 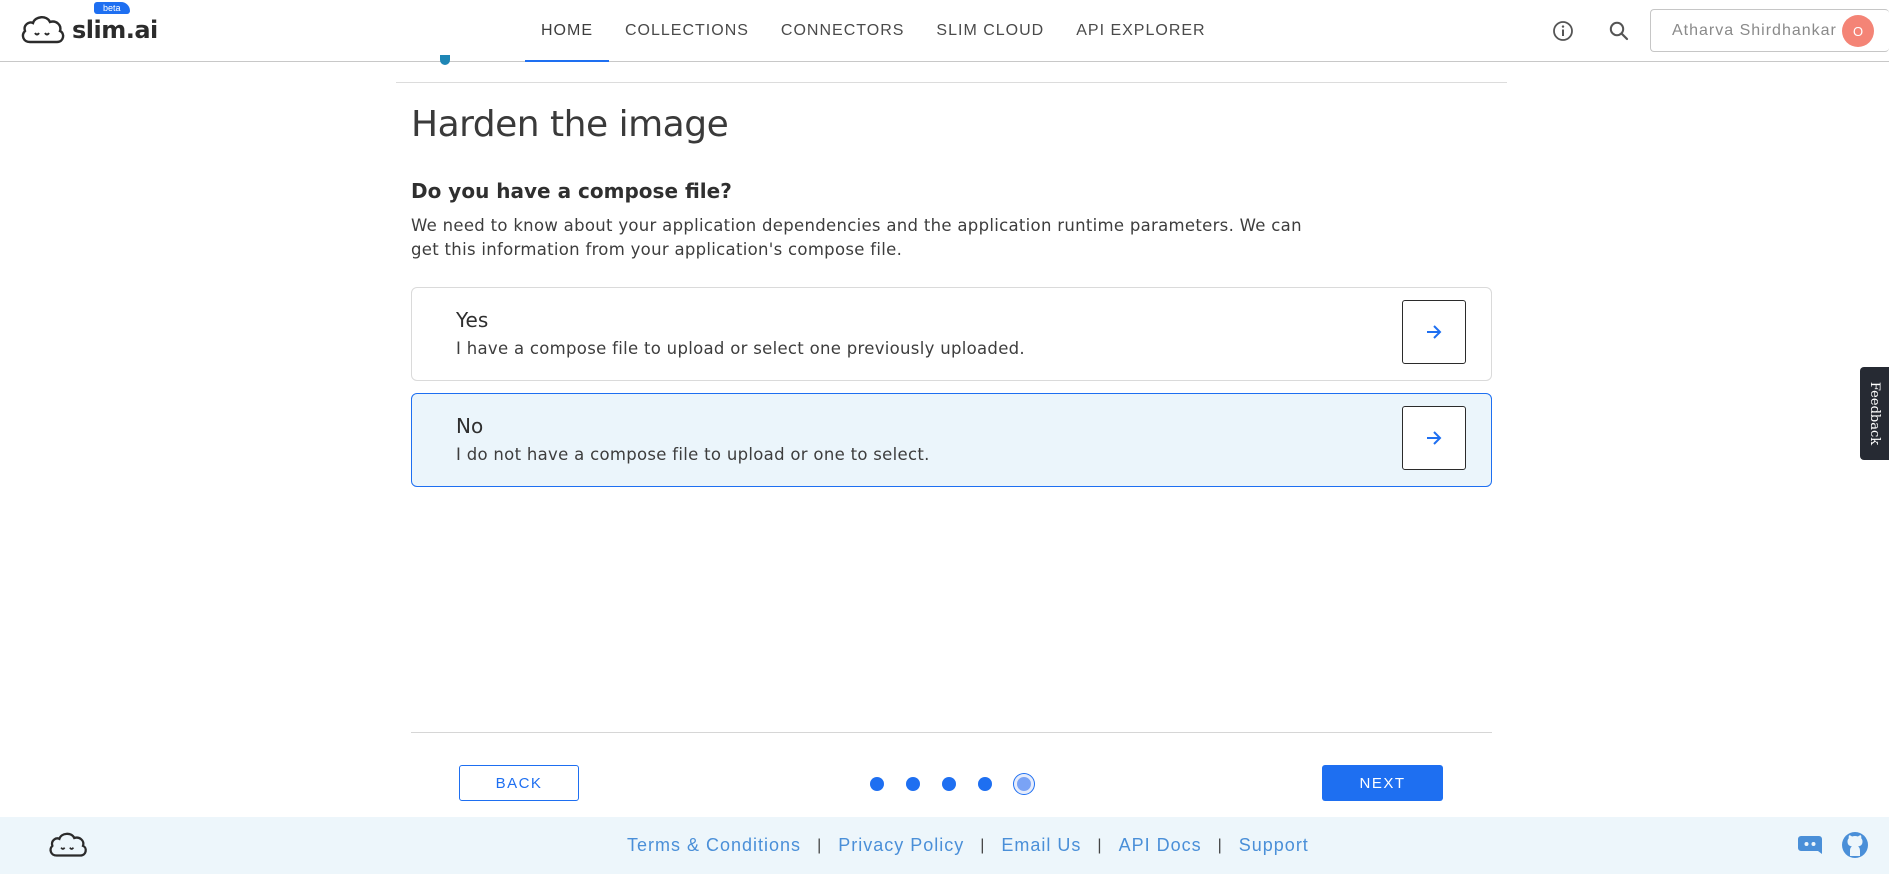 I want to click on step-dot-current, so click(x=1024, y=784).